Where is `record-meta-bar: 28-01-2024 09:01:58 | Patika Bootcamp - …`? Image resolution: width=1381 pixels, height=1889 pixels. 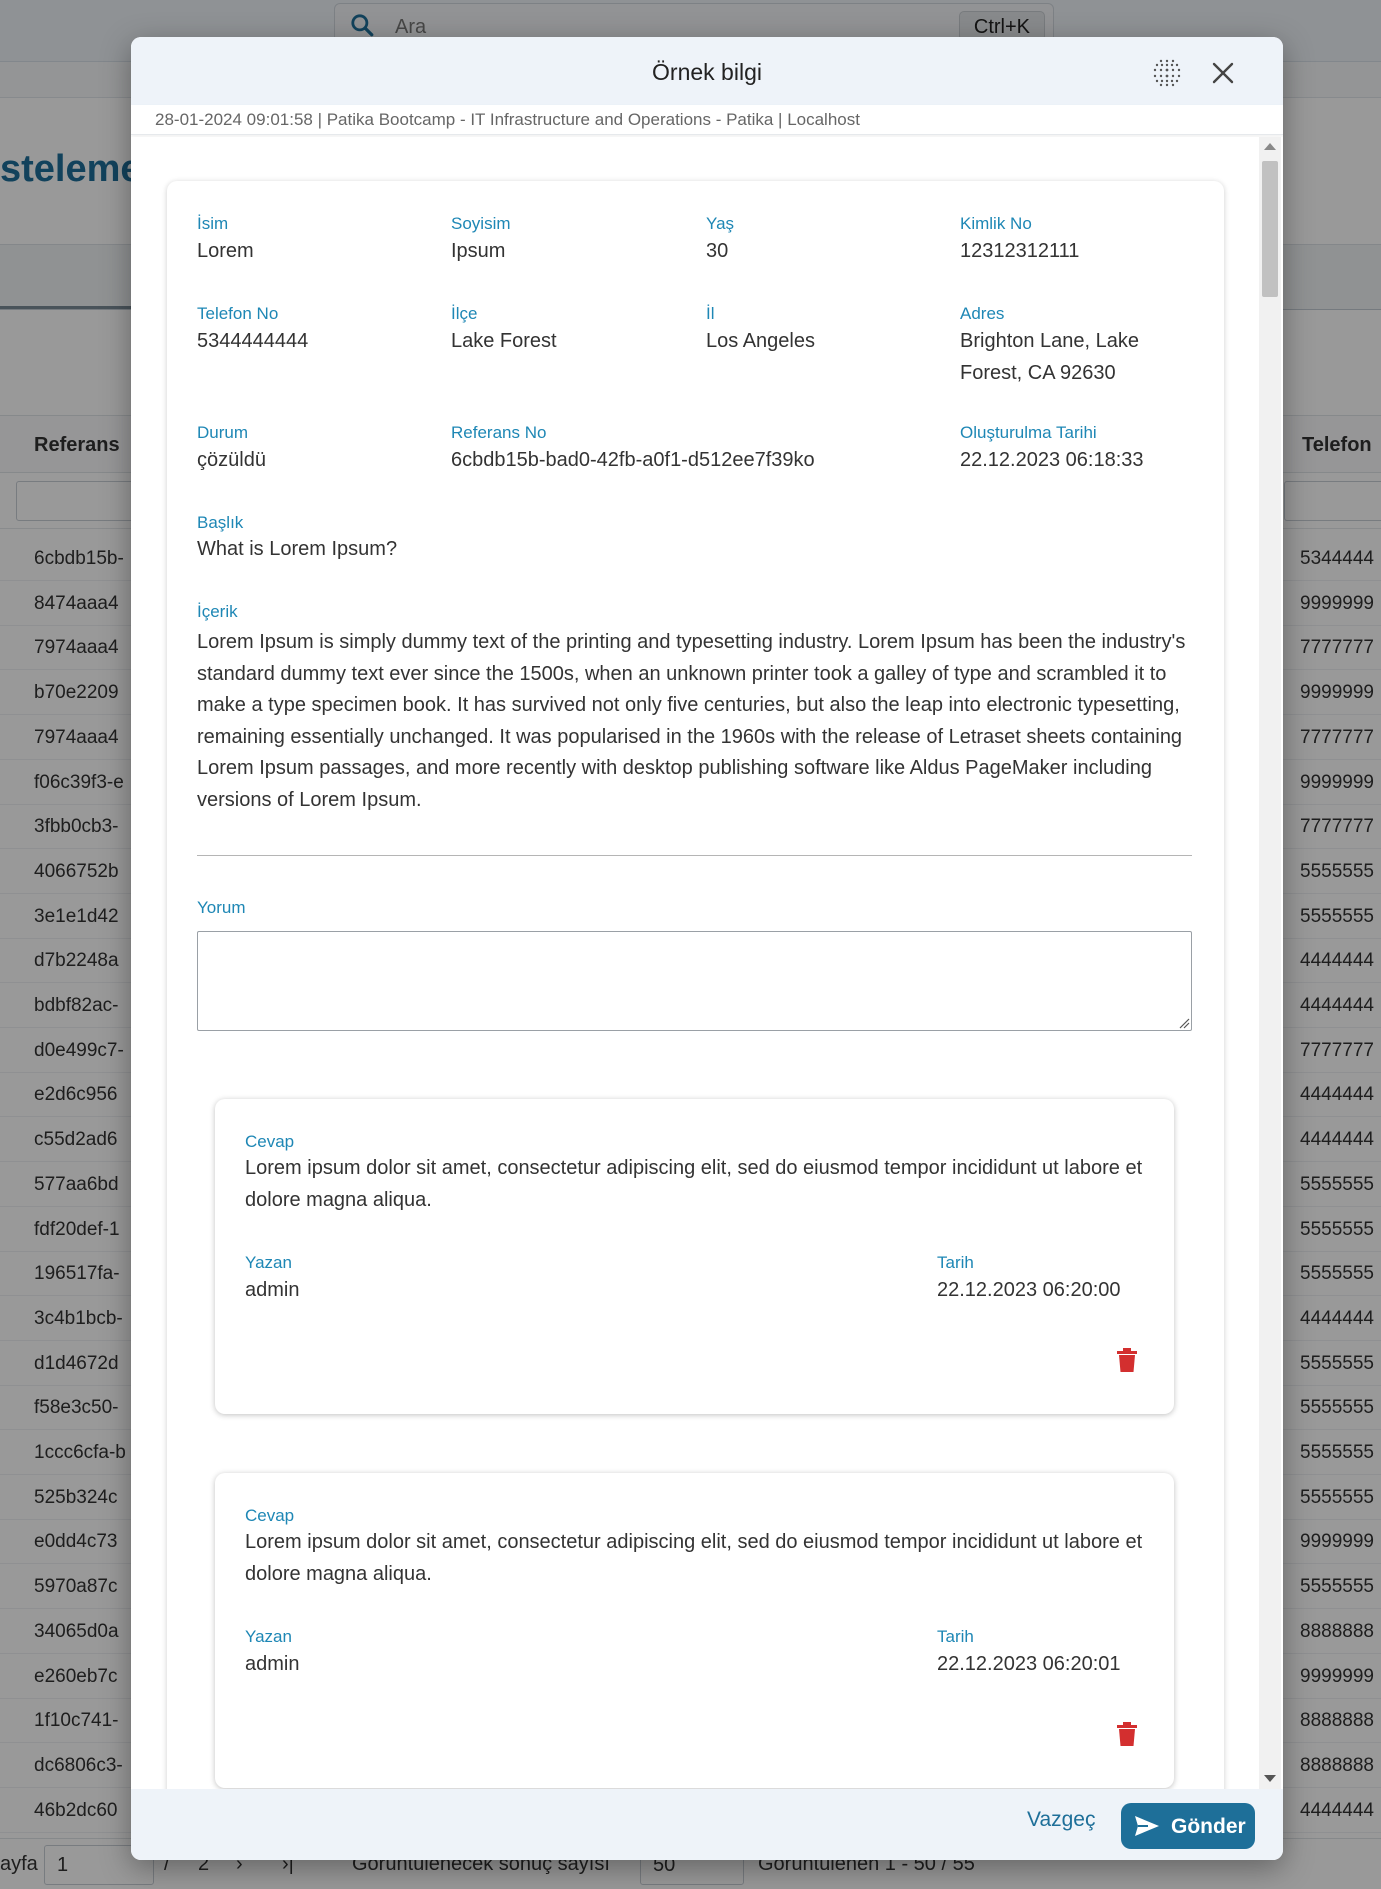
record-meta-bar: 28-01-2024 09:01:58 | Patika Bootcamp - … is located at coordinates (707, 120).